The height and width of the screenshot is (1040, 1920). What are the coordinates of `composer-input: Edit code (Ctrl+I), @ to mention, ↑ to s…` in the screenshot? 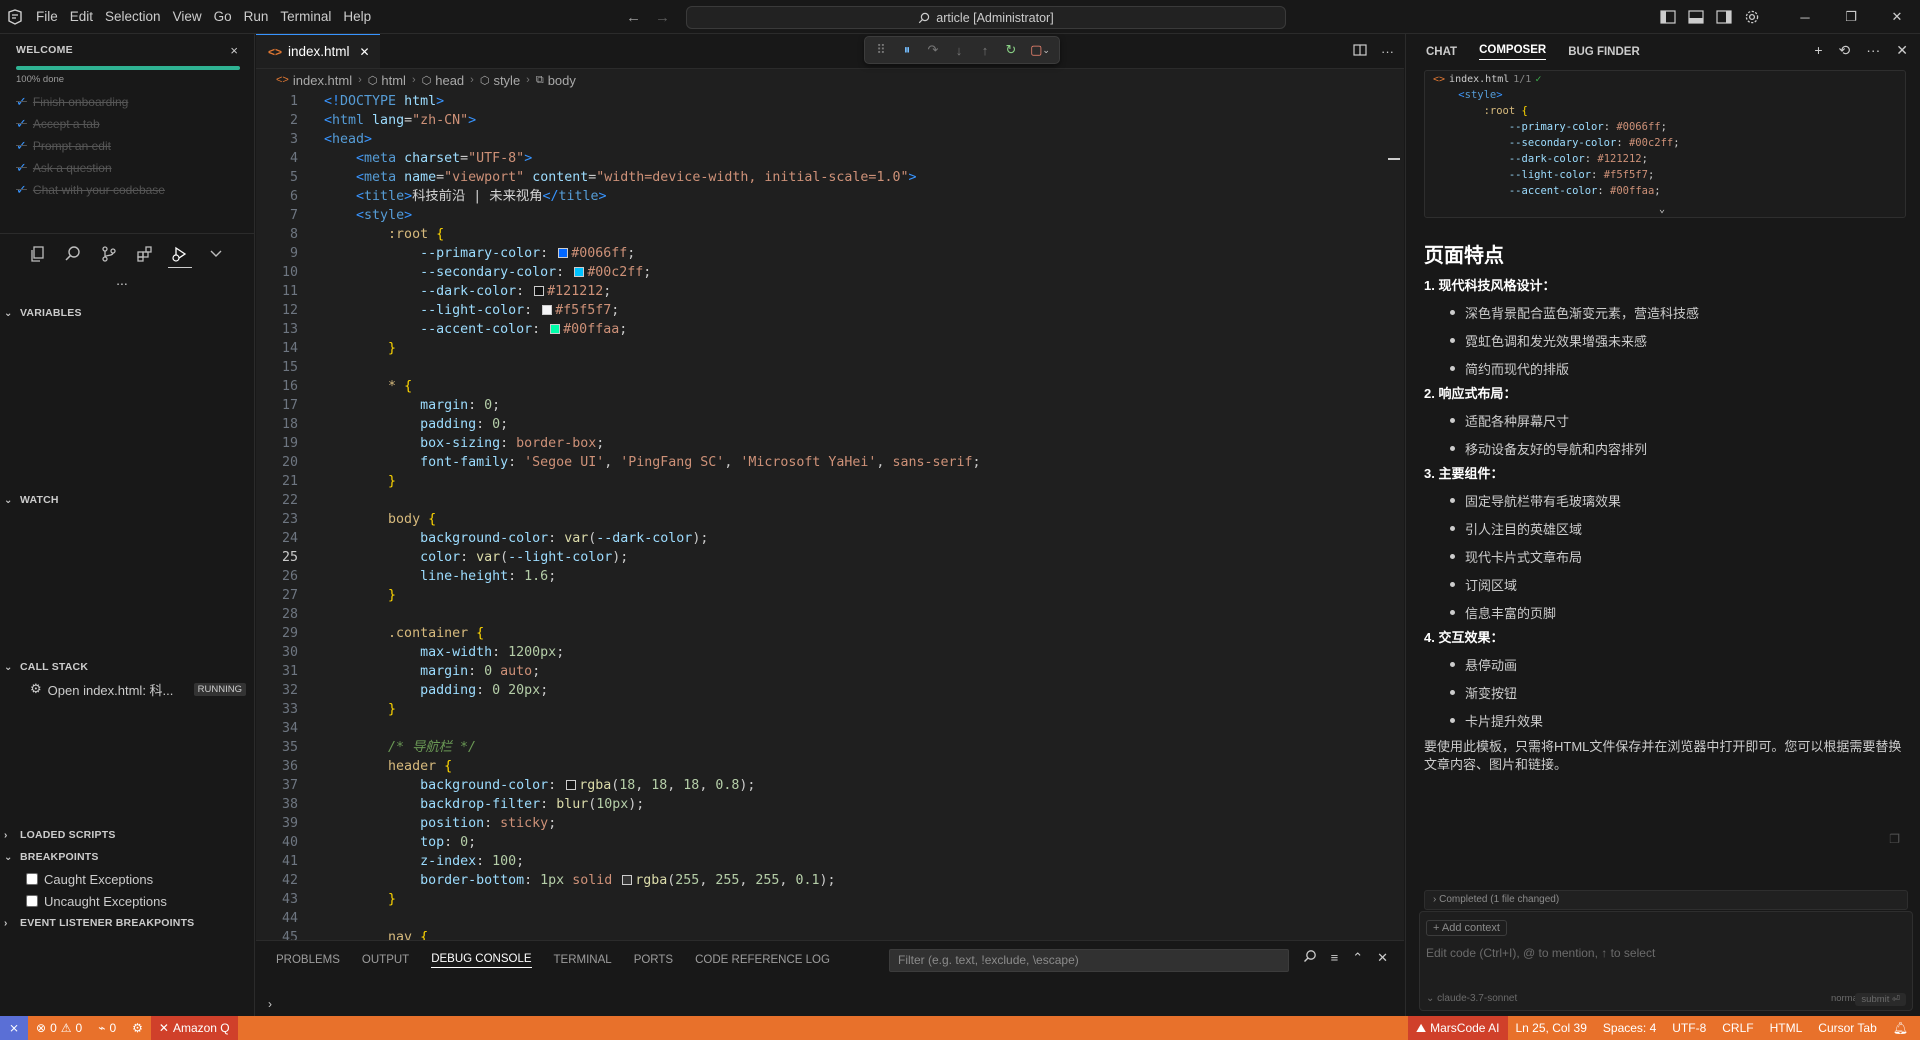 It's located at (1540, 953).